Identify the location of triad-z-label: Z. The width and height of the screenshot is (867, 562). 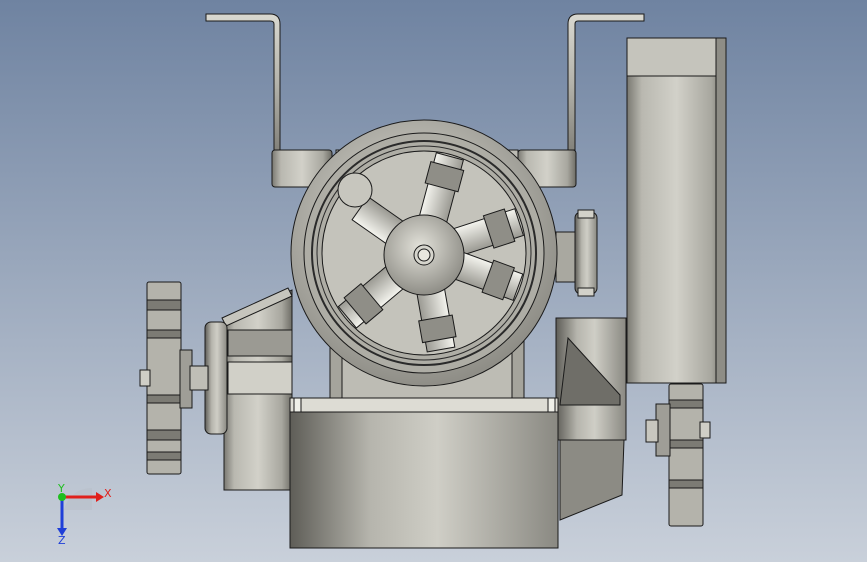
(62, 540).